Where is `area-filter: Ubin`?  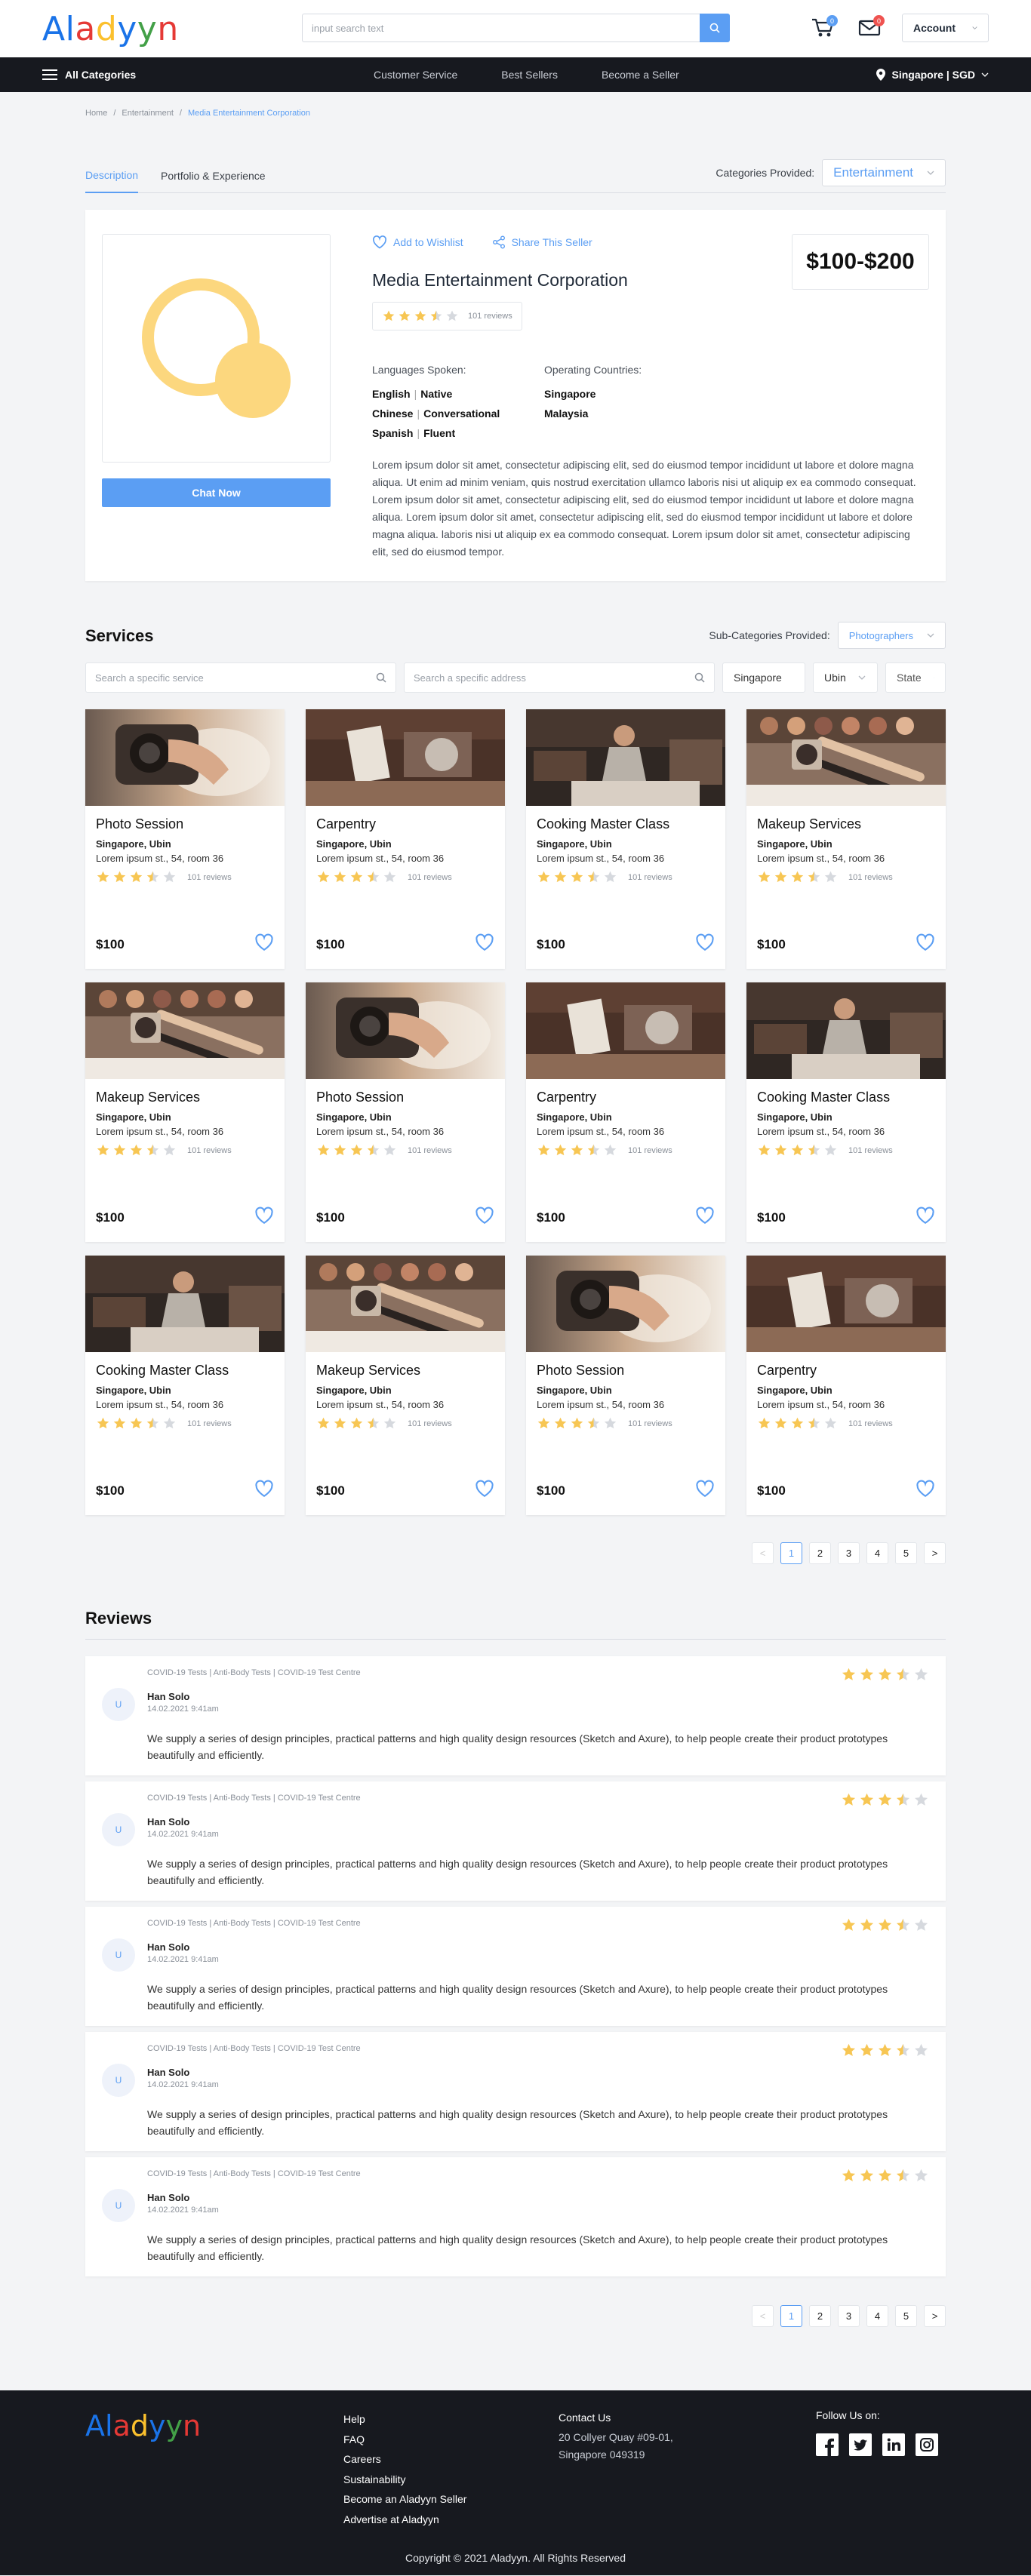 area-filter: Ubin is located at coordinates (845, 677).